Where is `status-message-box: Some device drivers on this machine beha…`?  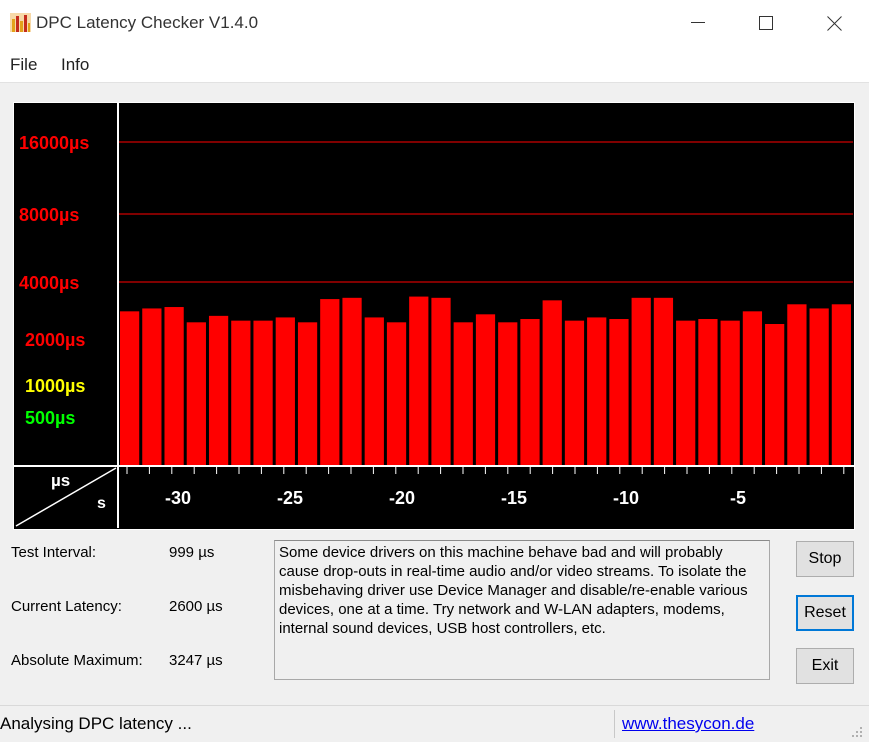 status-message-box: Some device drivers on this machine beha… is located at coordinates (522, 610).